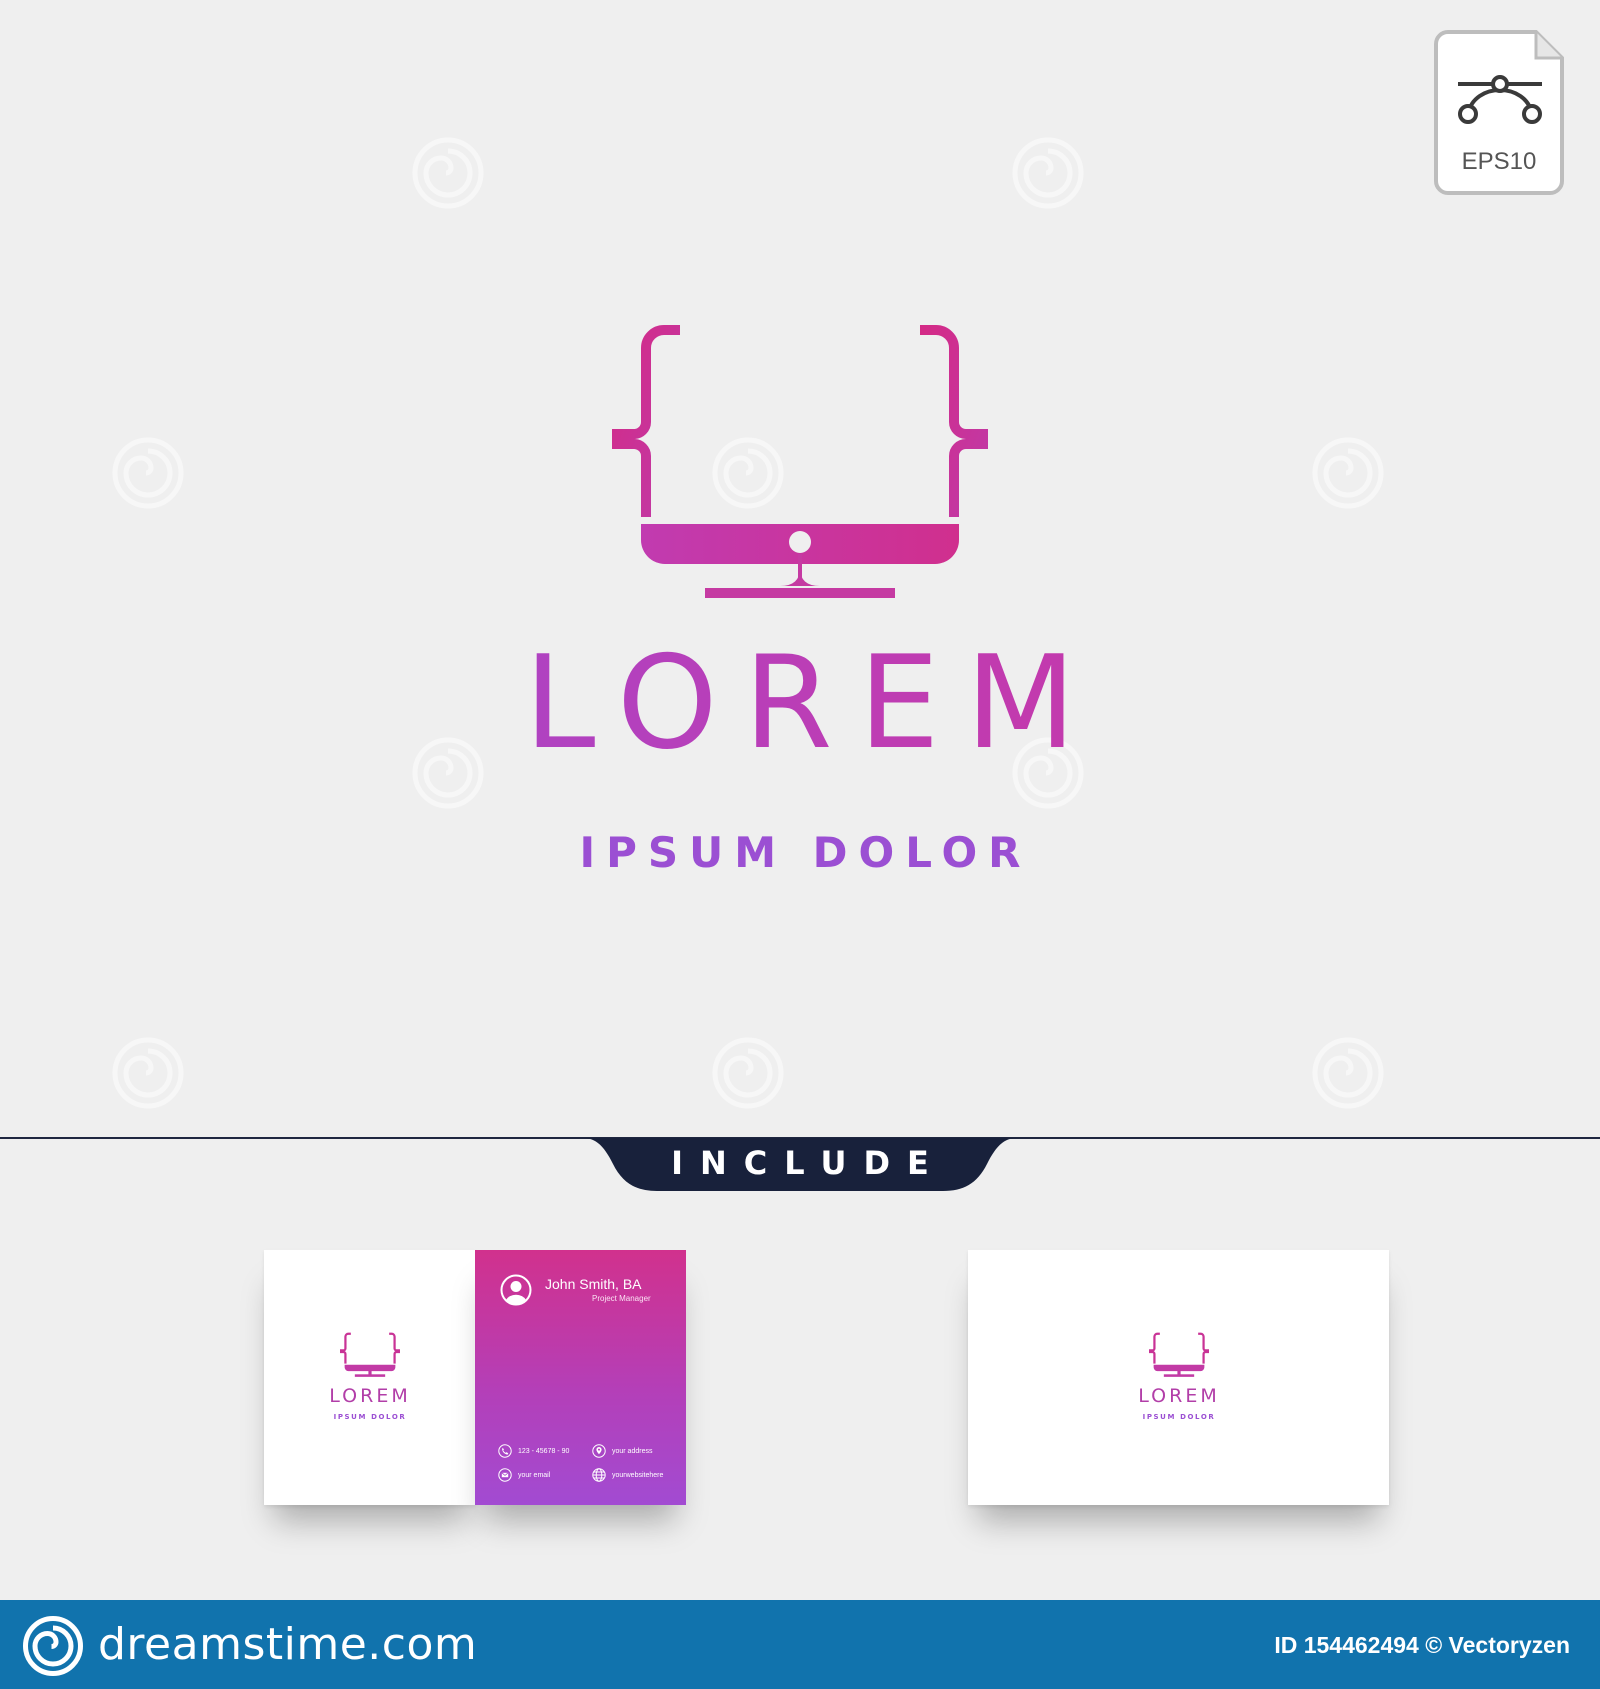 This screenshot has width=1600, height=1689. Describe the element at coordinates (516, 1290) in the screenshot. I see `user-avatar-icon` at that location.